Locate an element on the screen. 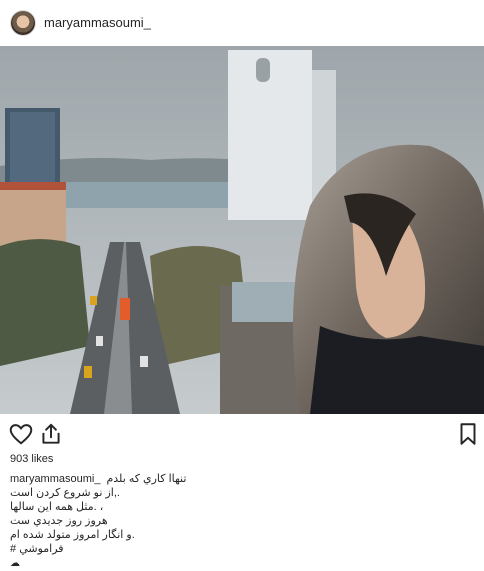 The image size is (484, 571). caption-text-5: .و انگار امروز متولد شده ام is located at coordinates (72, 535).